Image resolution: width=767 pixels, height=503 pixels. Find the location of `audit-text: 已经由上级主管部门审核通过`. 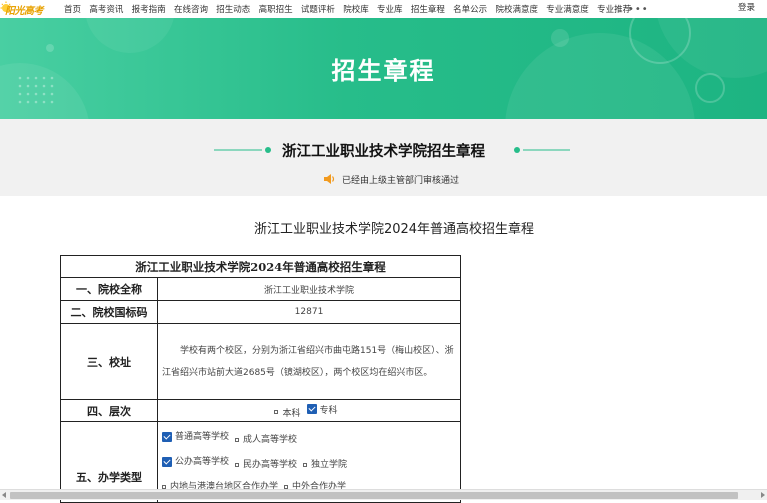

audit-text: 已经由上级主管部门审核通过 is located at coordinates (401, 180).